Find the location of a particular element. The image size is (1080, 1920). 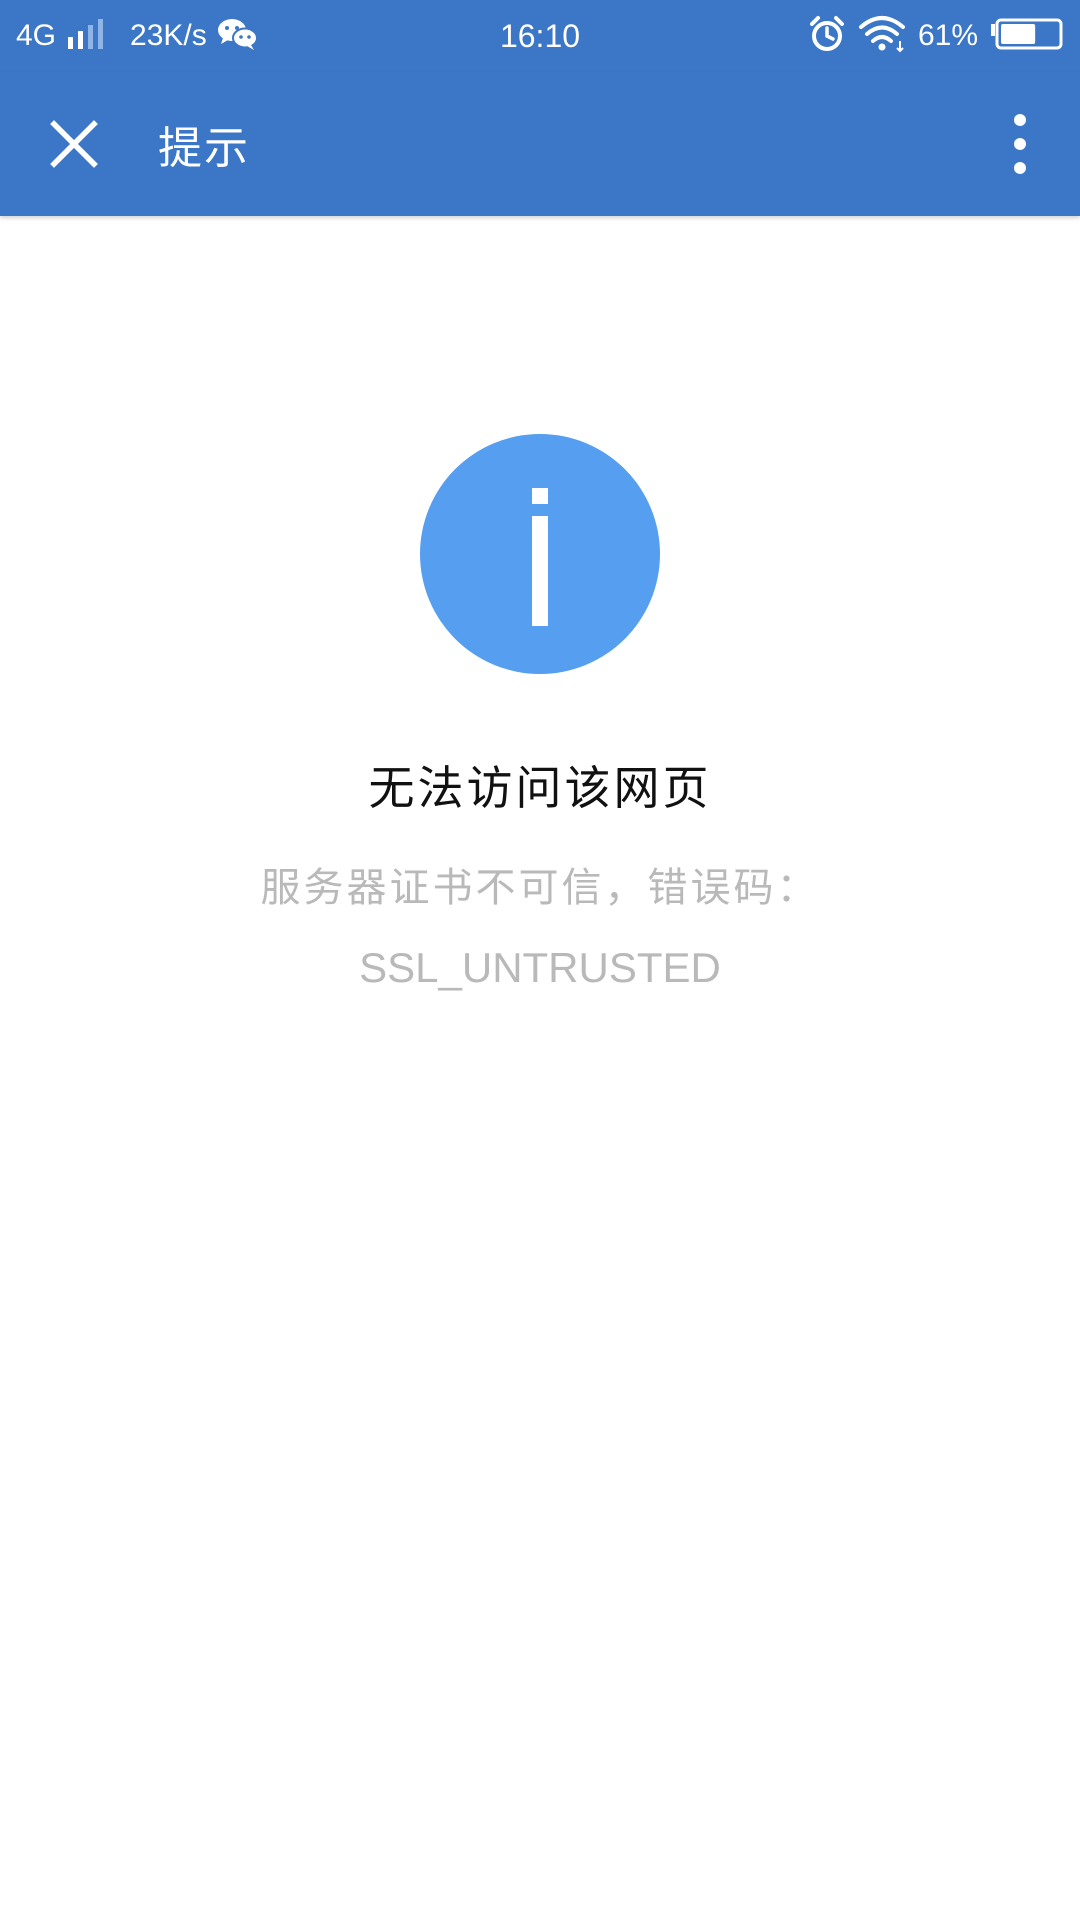

wechat-icon is located at coordinates (238, 36).